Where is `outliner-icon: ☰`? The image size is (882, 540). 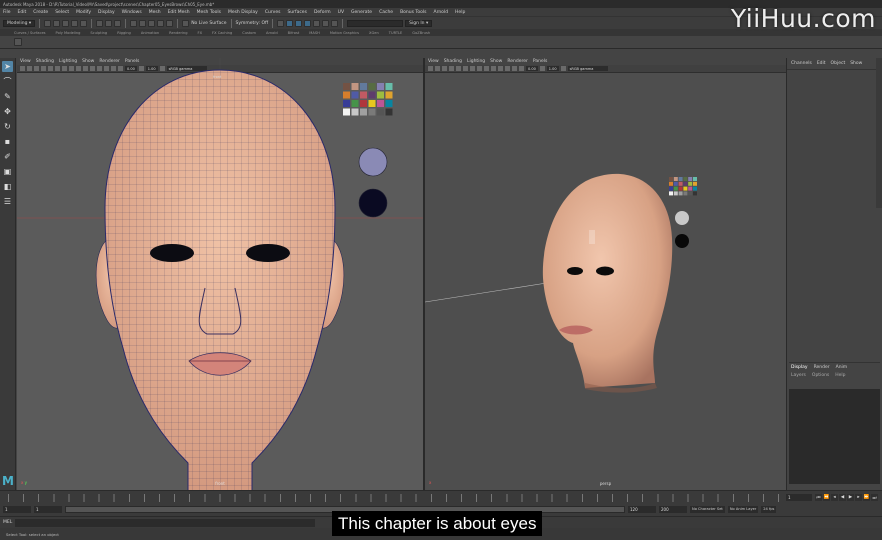
outliner-icon: ☰ is located at coordinates (7, 201).